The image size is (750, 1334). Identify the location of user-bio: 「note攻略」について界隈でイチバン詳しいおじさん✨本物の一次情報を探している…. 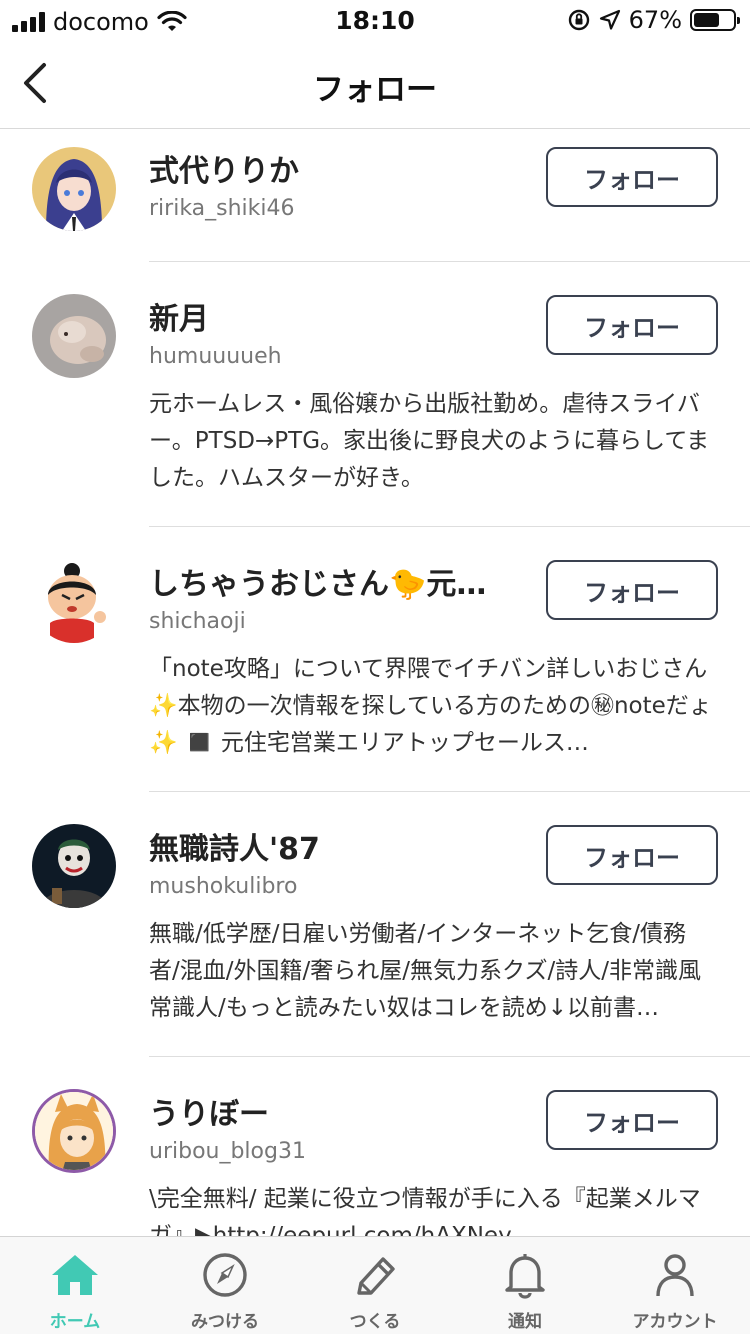
(430, 706).